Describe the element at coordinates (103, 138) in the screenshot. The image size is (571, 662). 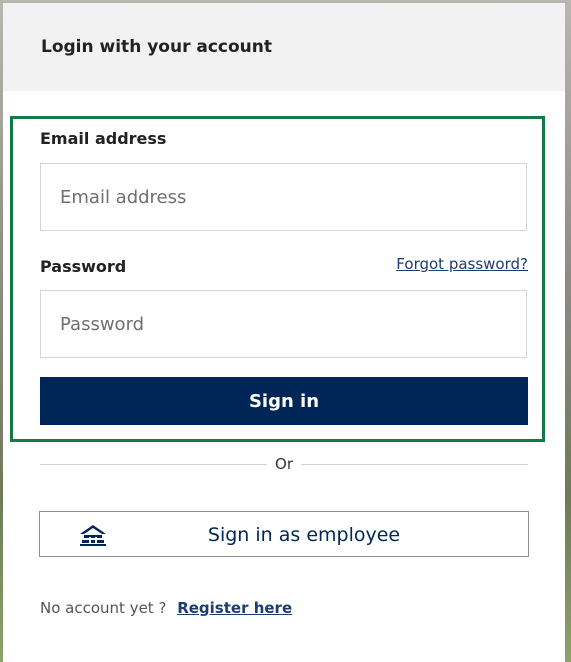
I see `email-label: Email address` at that location.